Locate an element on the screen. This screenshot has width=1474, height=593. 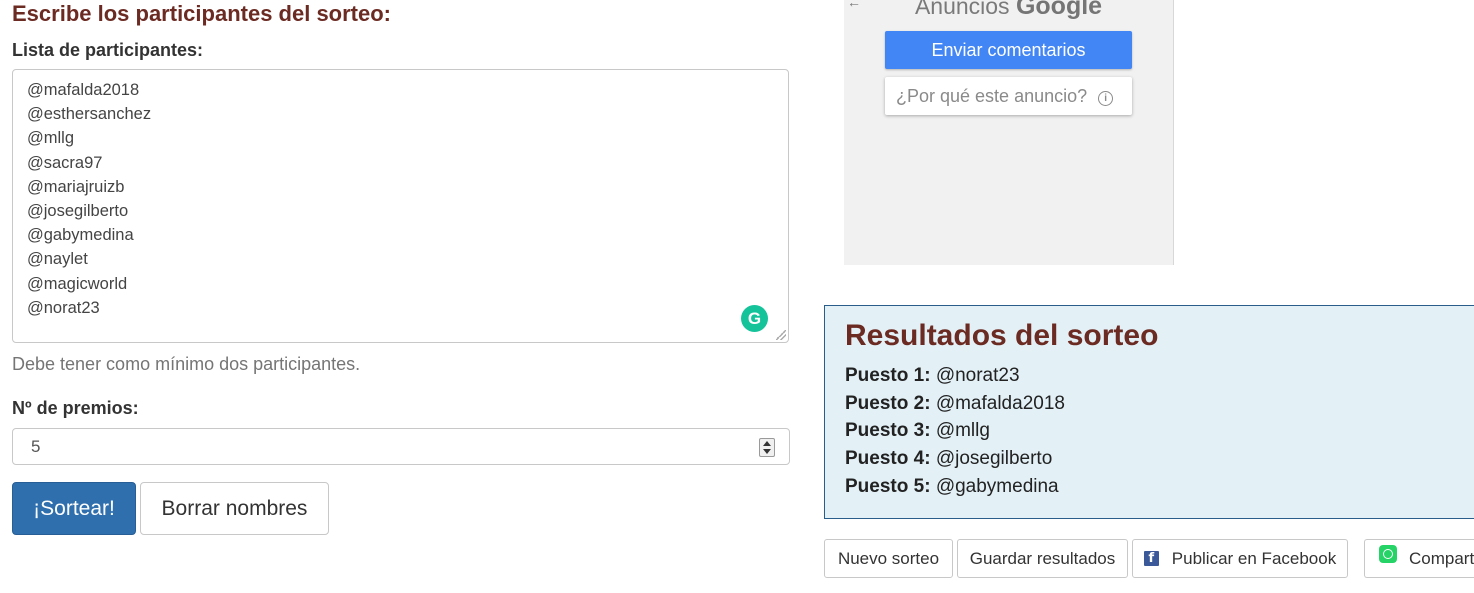
result-label: Puesto 3: is located at coordinates (888, 431).